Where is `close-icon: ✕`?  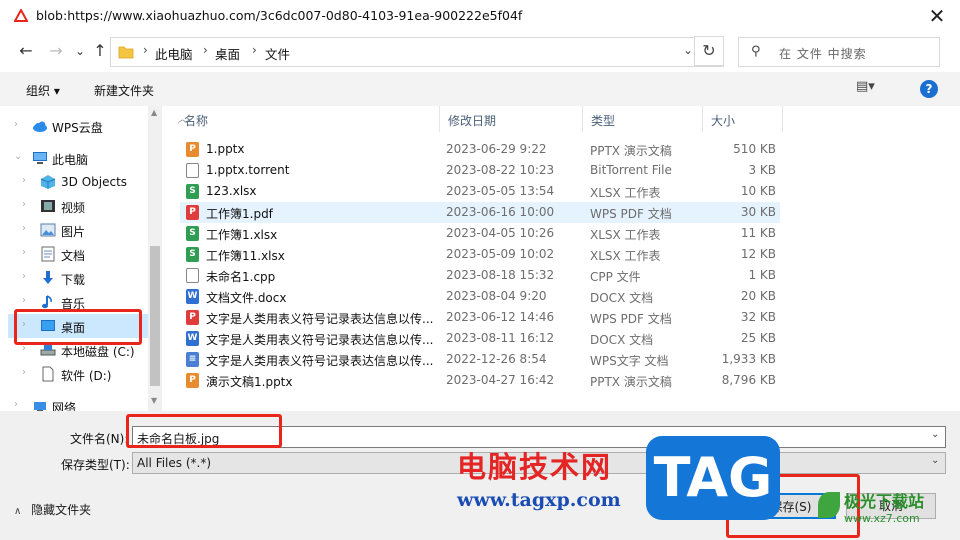
close-icon: ✕ is located at coordinates (937, 16).